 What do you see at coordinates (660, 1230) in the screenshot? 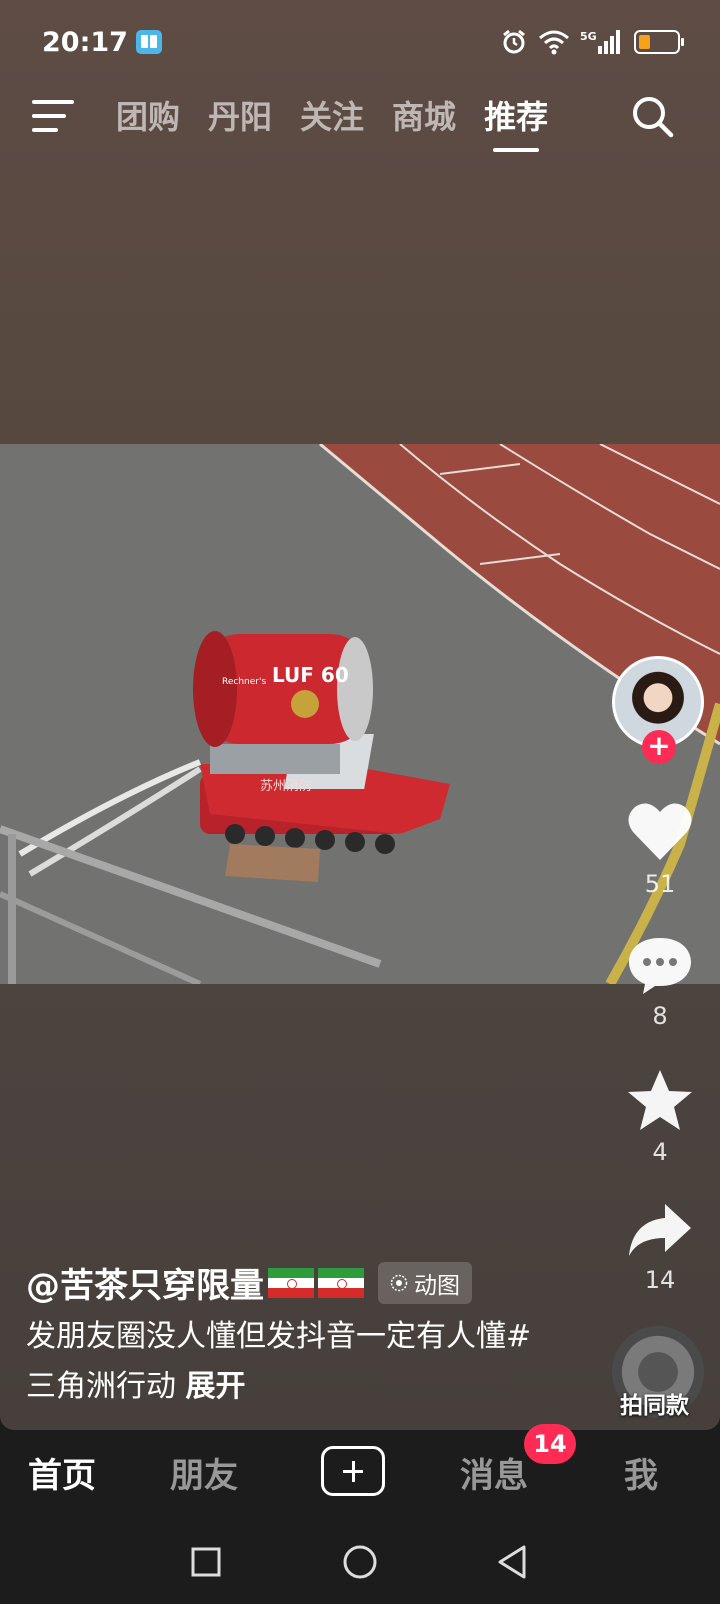
I see `share-arrow-icon` at bounding box center [660, 1230].